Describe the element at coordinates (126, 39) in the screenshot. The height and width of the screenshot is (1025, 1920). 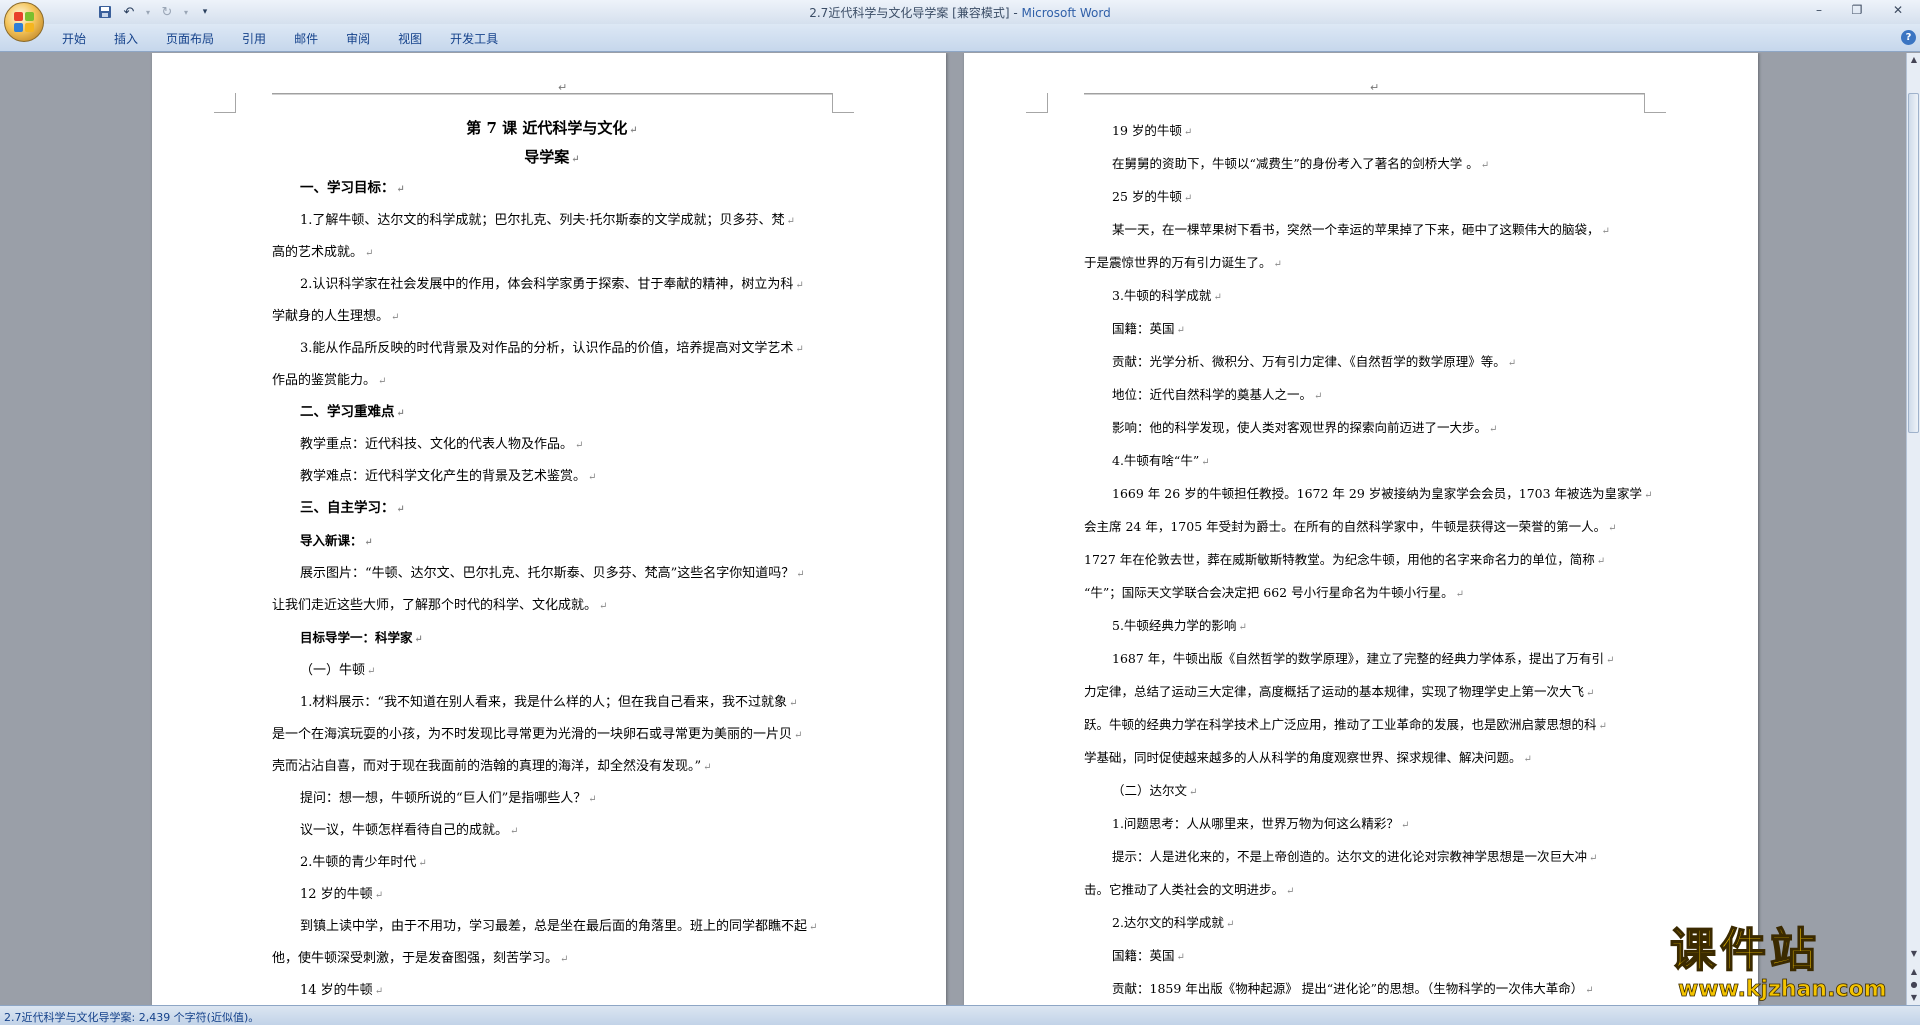
I see `tab-insert: 插入` at that location.